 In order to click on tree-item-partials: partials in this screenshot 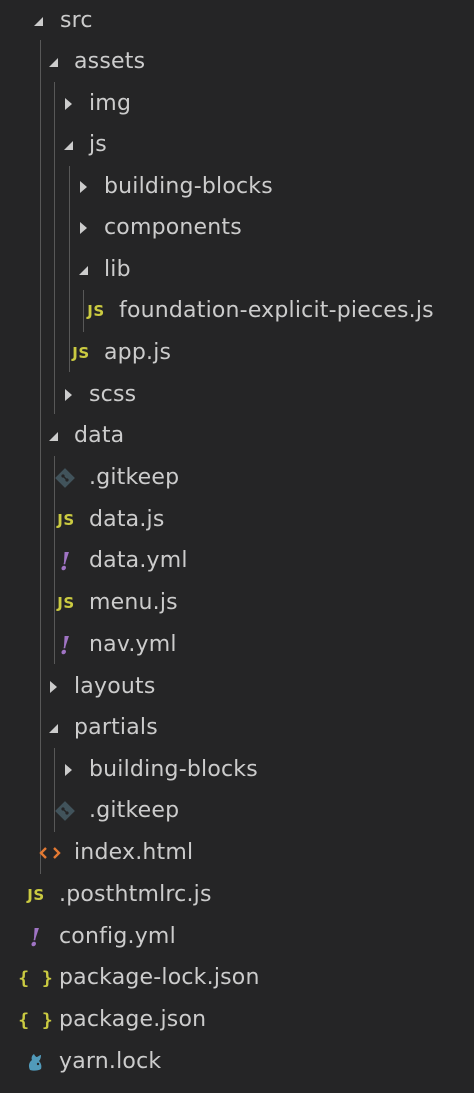, I will do `click(237, 728)`.